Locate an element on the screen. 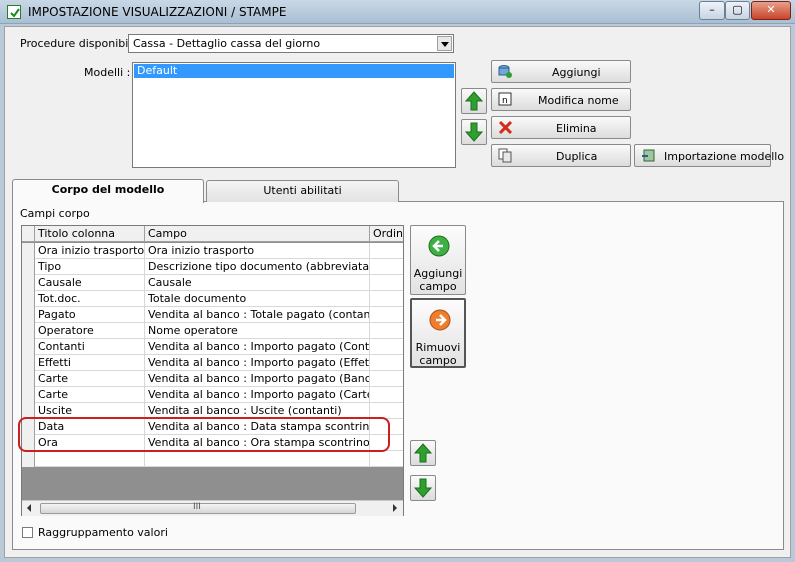  duplicate-model-label: Duplica is located at coordinates (577, 156).